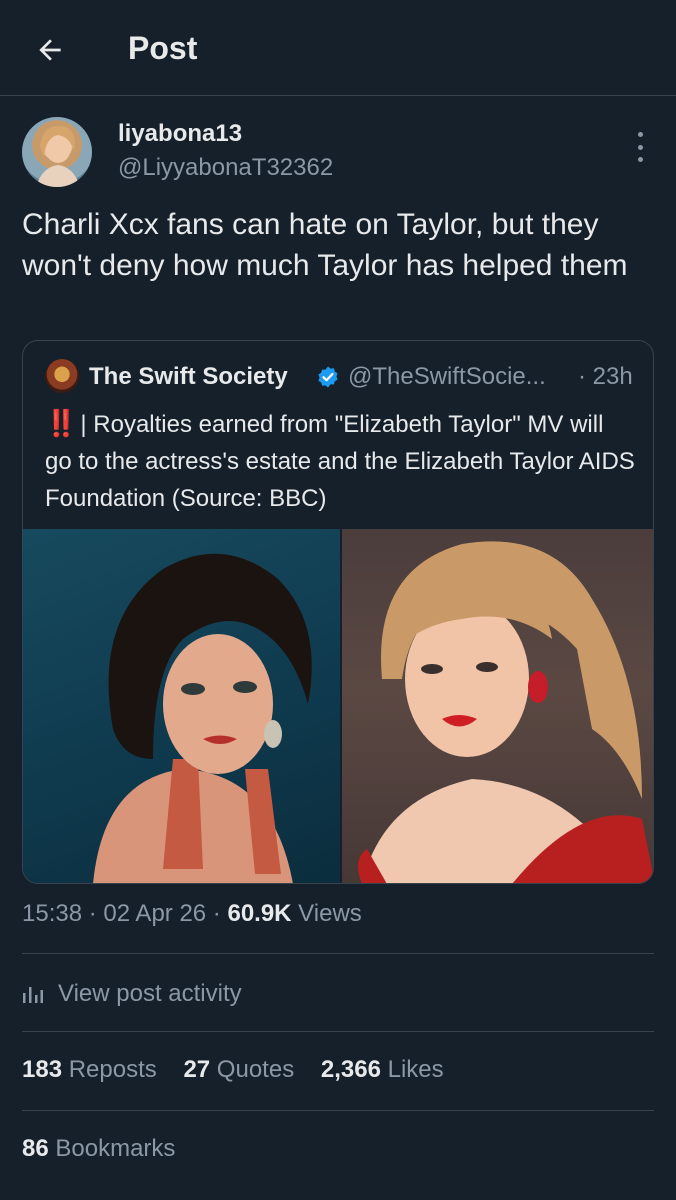 This screenshot has height=1200, width=676. Describe the element at coordinates (109, 1069) in the screenshot. I see `reposts-label: Reposts` at that location.